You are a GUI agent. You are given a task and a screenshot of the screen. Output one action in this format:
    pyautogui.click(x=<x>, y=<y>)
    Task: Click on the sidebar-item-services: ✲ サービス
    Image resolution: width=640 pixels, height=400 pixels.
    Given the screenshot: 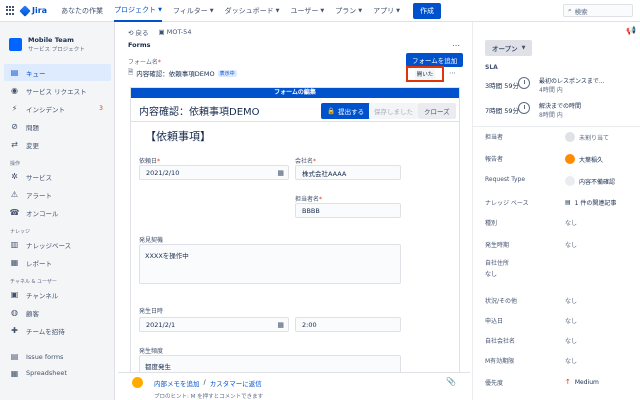 What is the action you would take?
    pyautogui.click(x=57, y=176)
    